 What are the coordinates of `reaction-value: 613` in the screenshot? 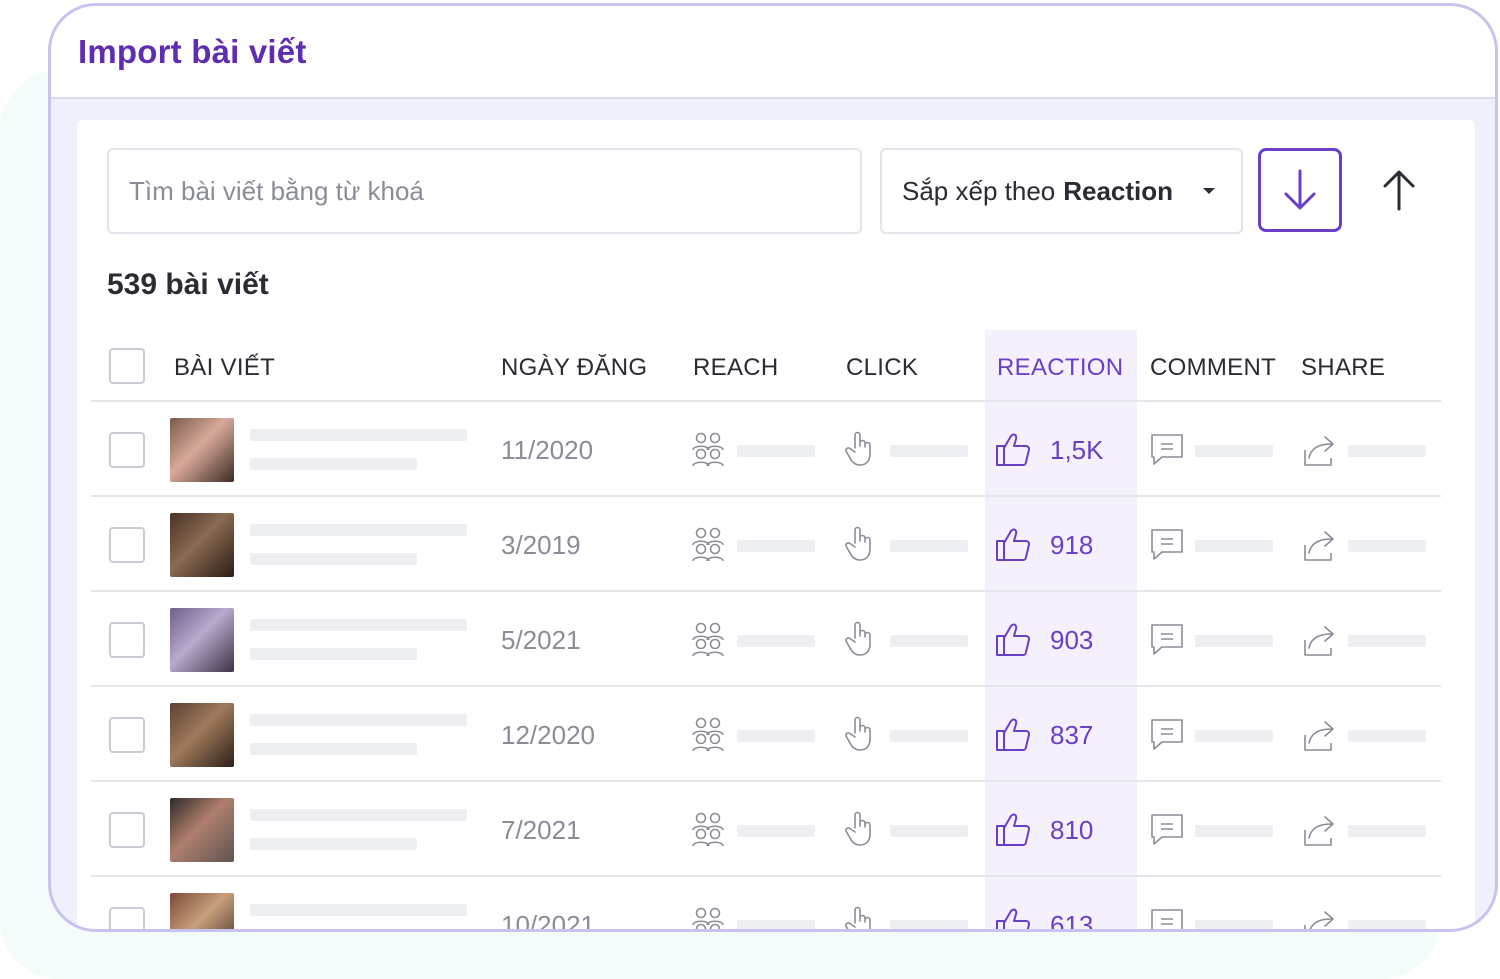 It's located at (1072, 921).